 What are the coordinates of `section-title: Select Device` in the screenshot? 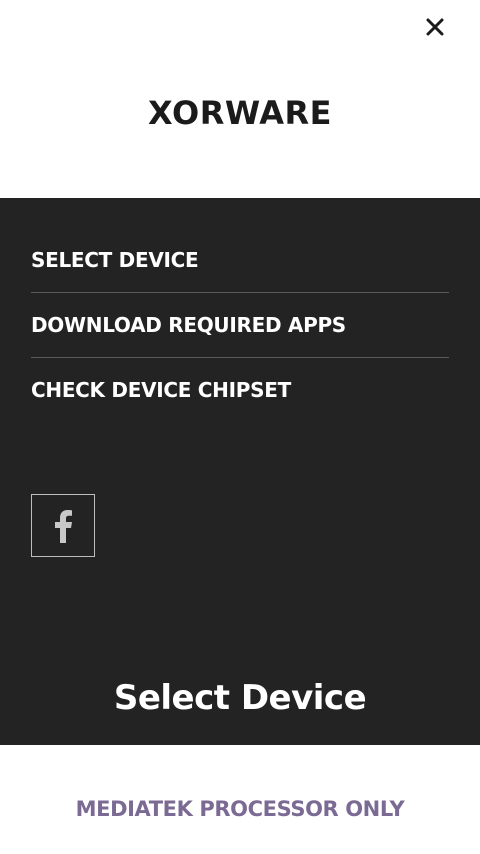 It's located at (240, 698).